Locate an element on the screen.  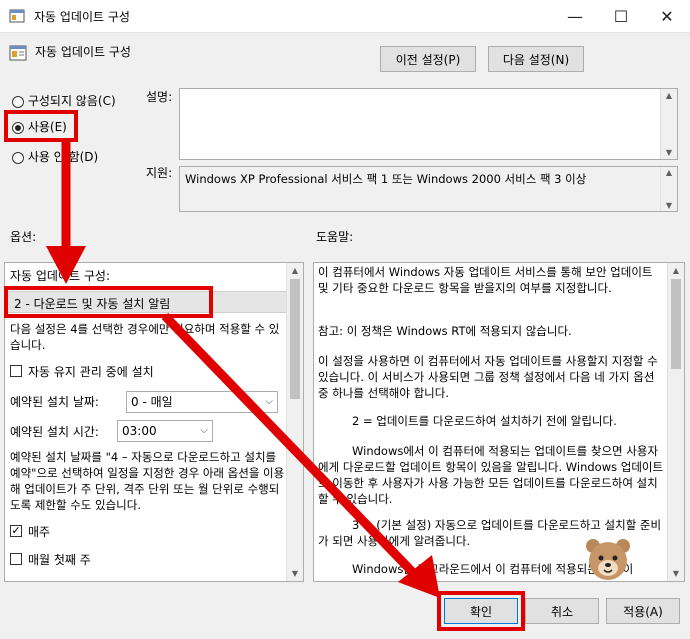
apply-button: 적용(A) is located at coordinates (643, 611).